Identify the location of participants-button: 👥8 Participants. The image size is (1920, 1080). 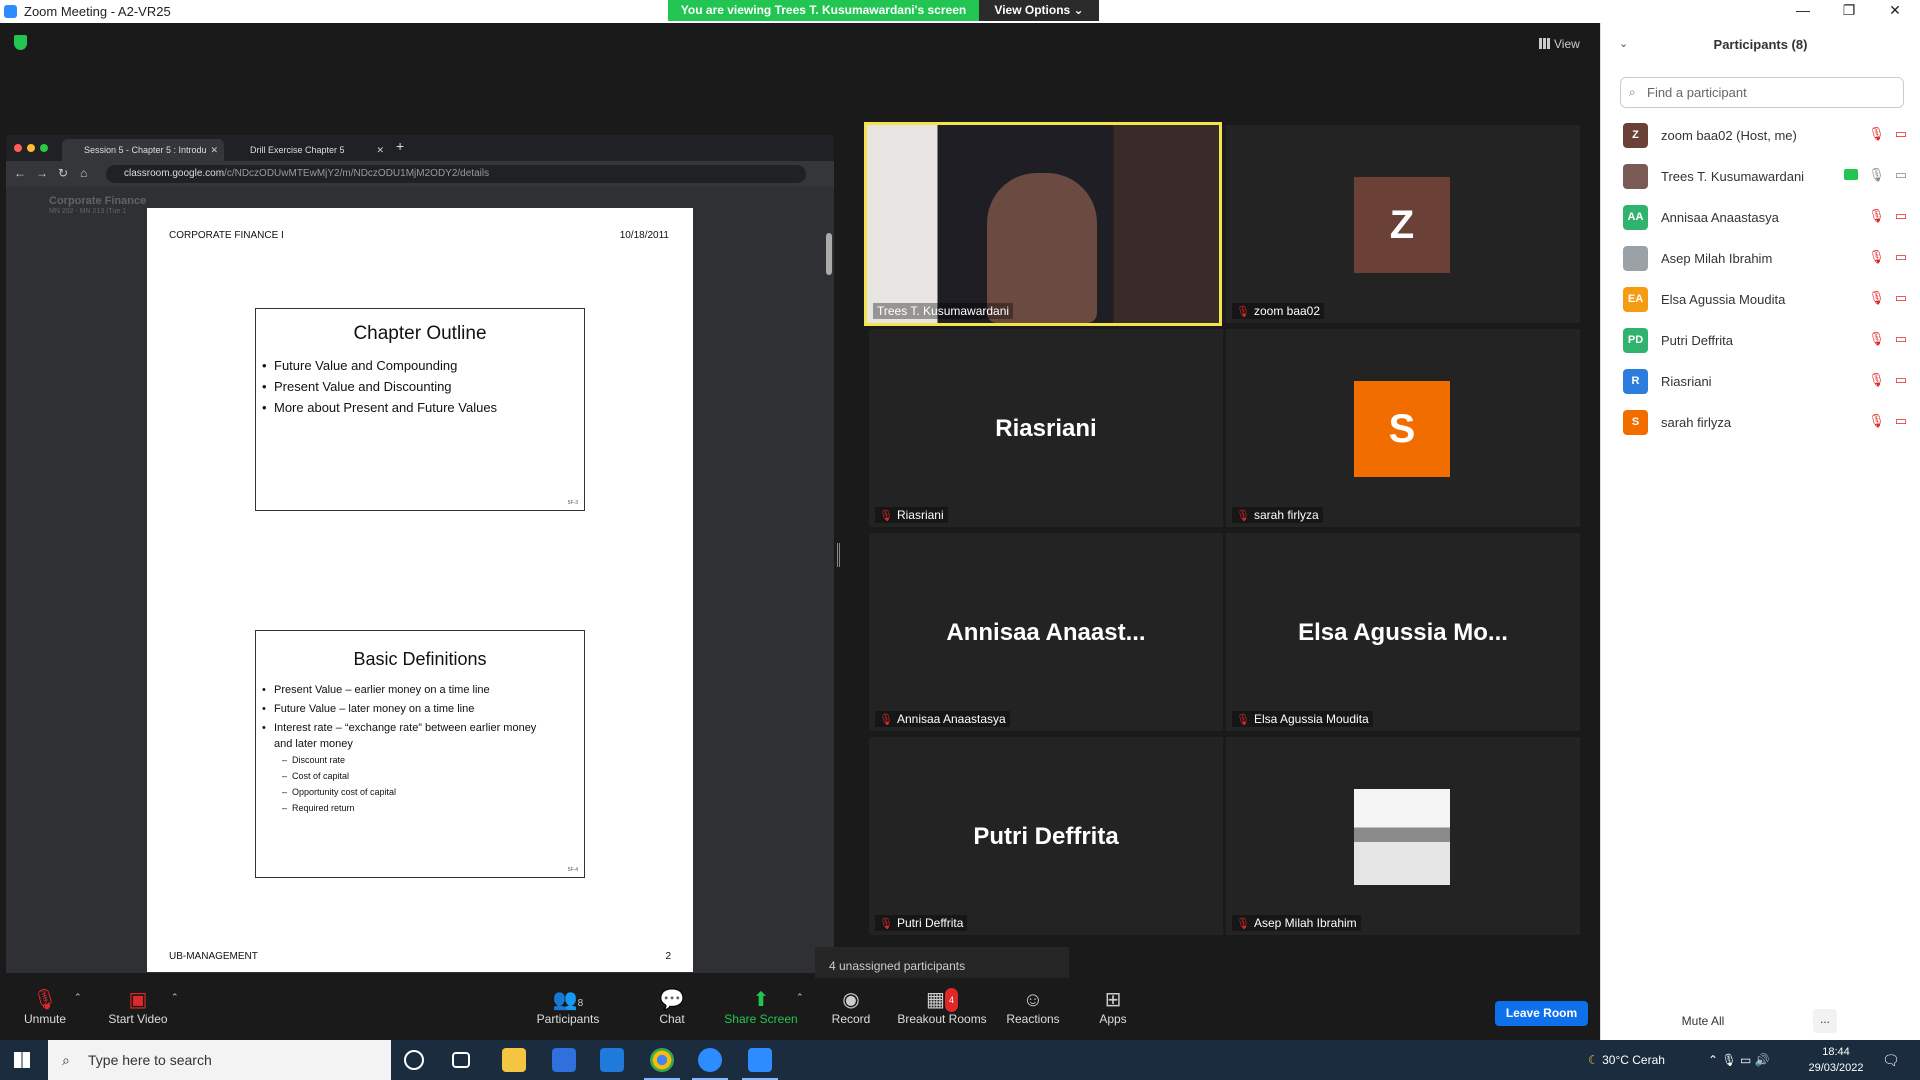
(568, 1007).